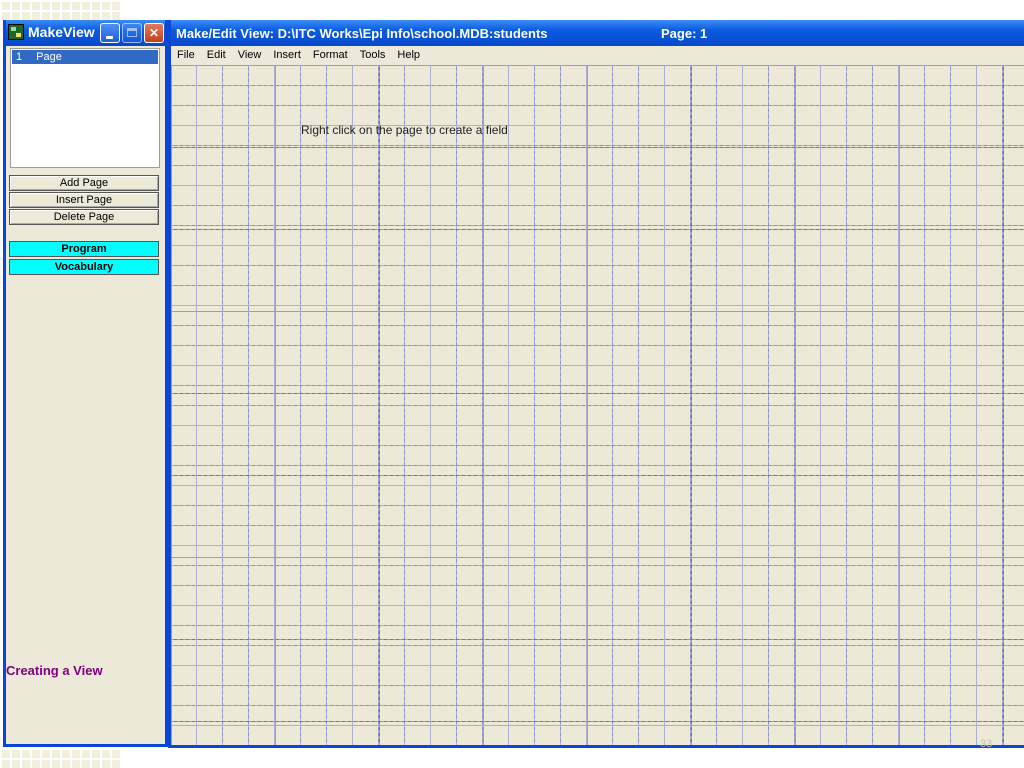 The image size is (1024, 768). I want to click on insert-page-button: Insert Page, so click(84, 200).